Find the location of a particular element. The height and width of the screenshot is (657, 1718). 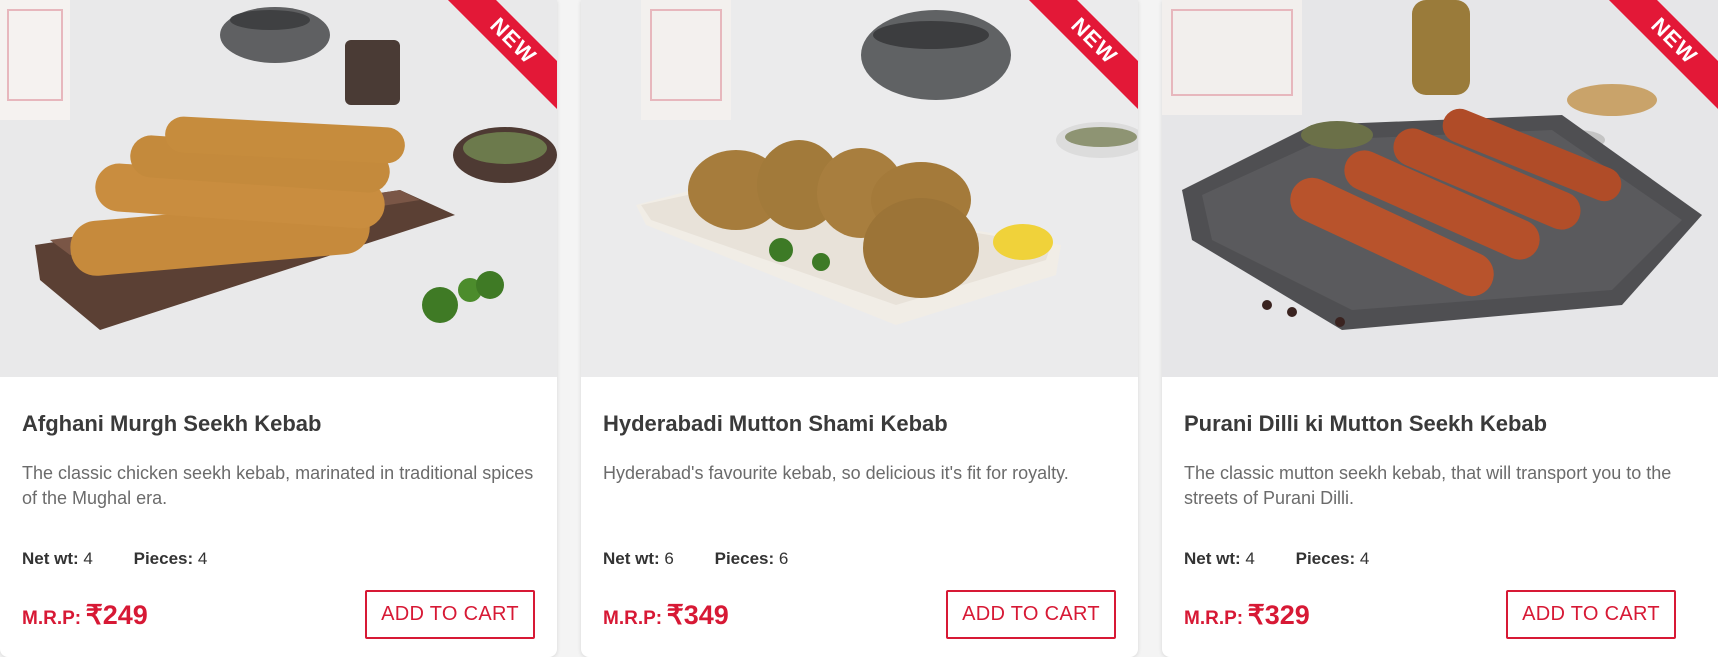

product-price: M.R.P: ₹329 is located at coordinates (1247, 615).